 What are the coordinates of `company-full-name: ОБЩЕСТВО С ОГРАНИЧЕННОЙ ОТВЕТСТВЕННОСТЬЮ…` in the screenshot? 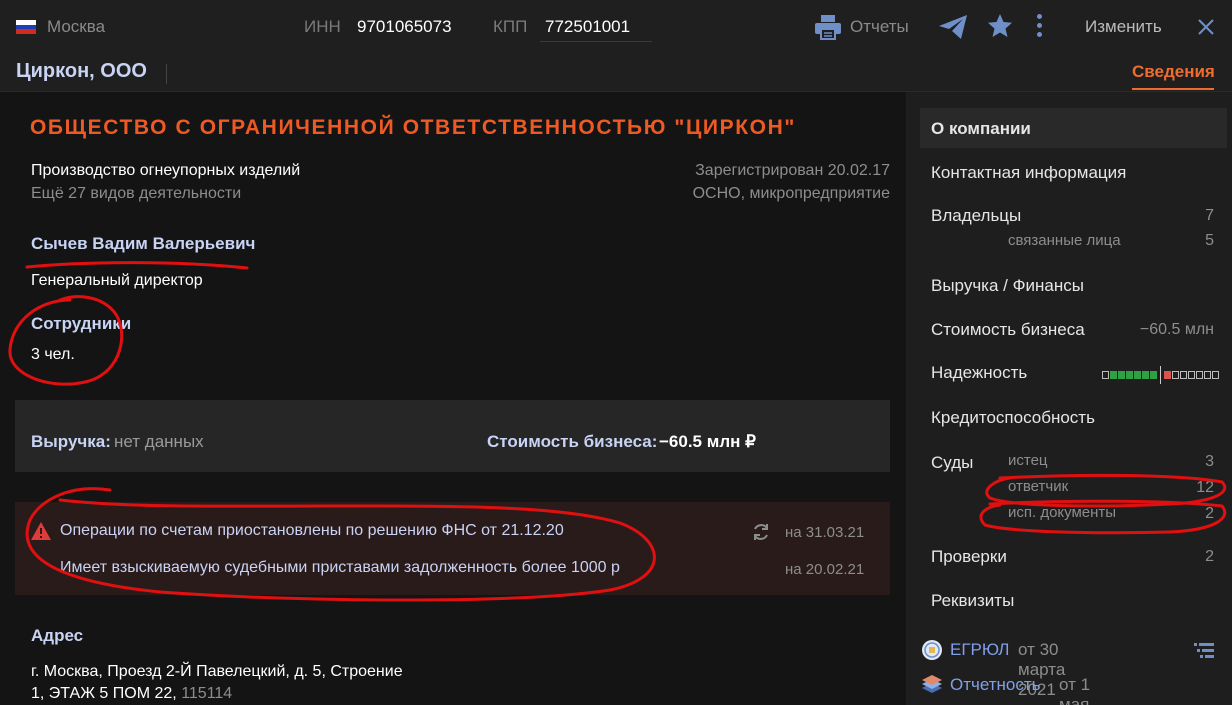 It's located at (413, 127).